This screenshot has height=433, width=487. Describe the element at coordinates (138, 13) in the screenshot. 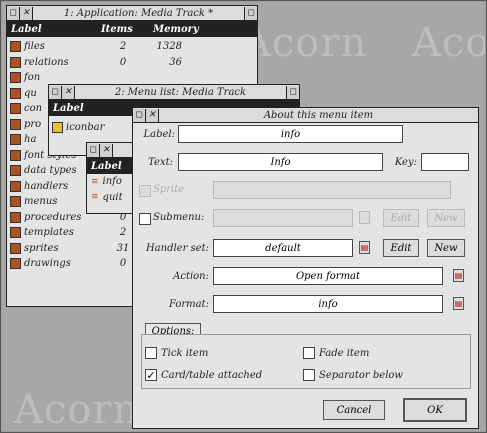

I see `window-title: 1: Application: Media Track *` at that location.